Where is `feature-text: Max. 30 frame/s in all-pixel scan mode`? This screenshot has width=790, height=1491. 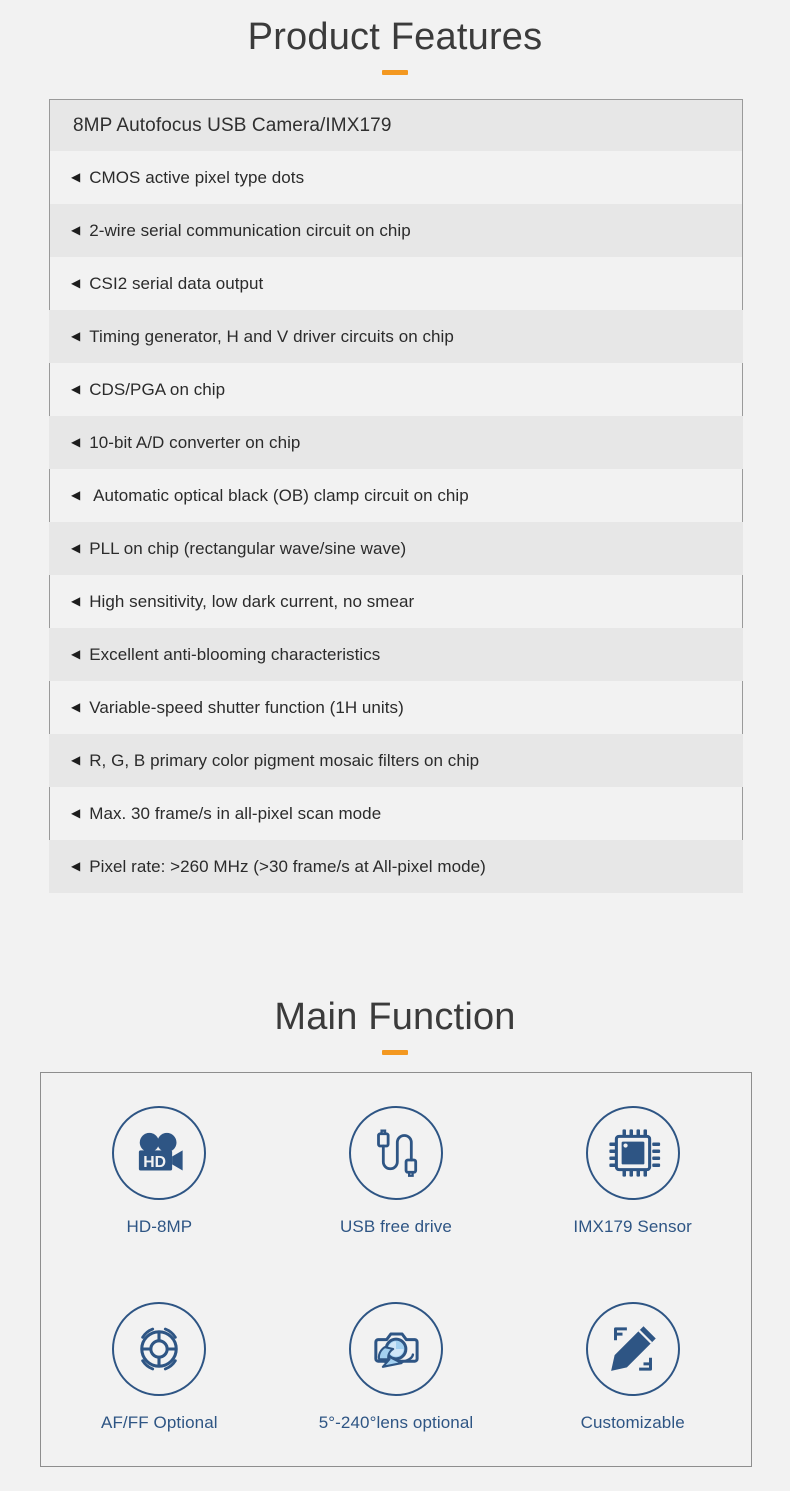 feature-text: Max. 30 frame/s in all-pixel scan mode is located at coordinates (235, 813).